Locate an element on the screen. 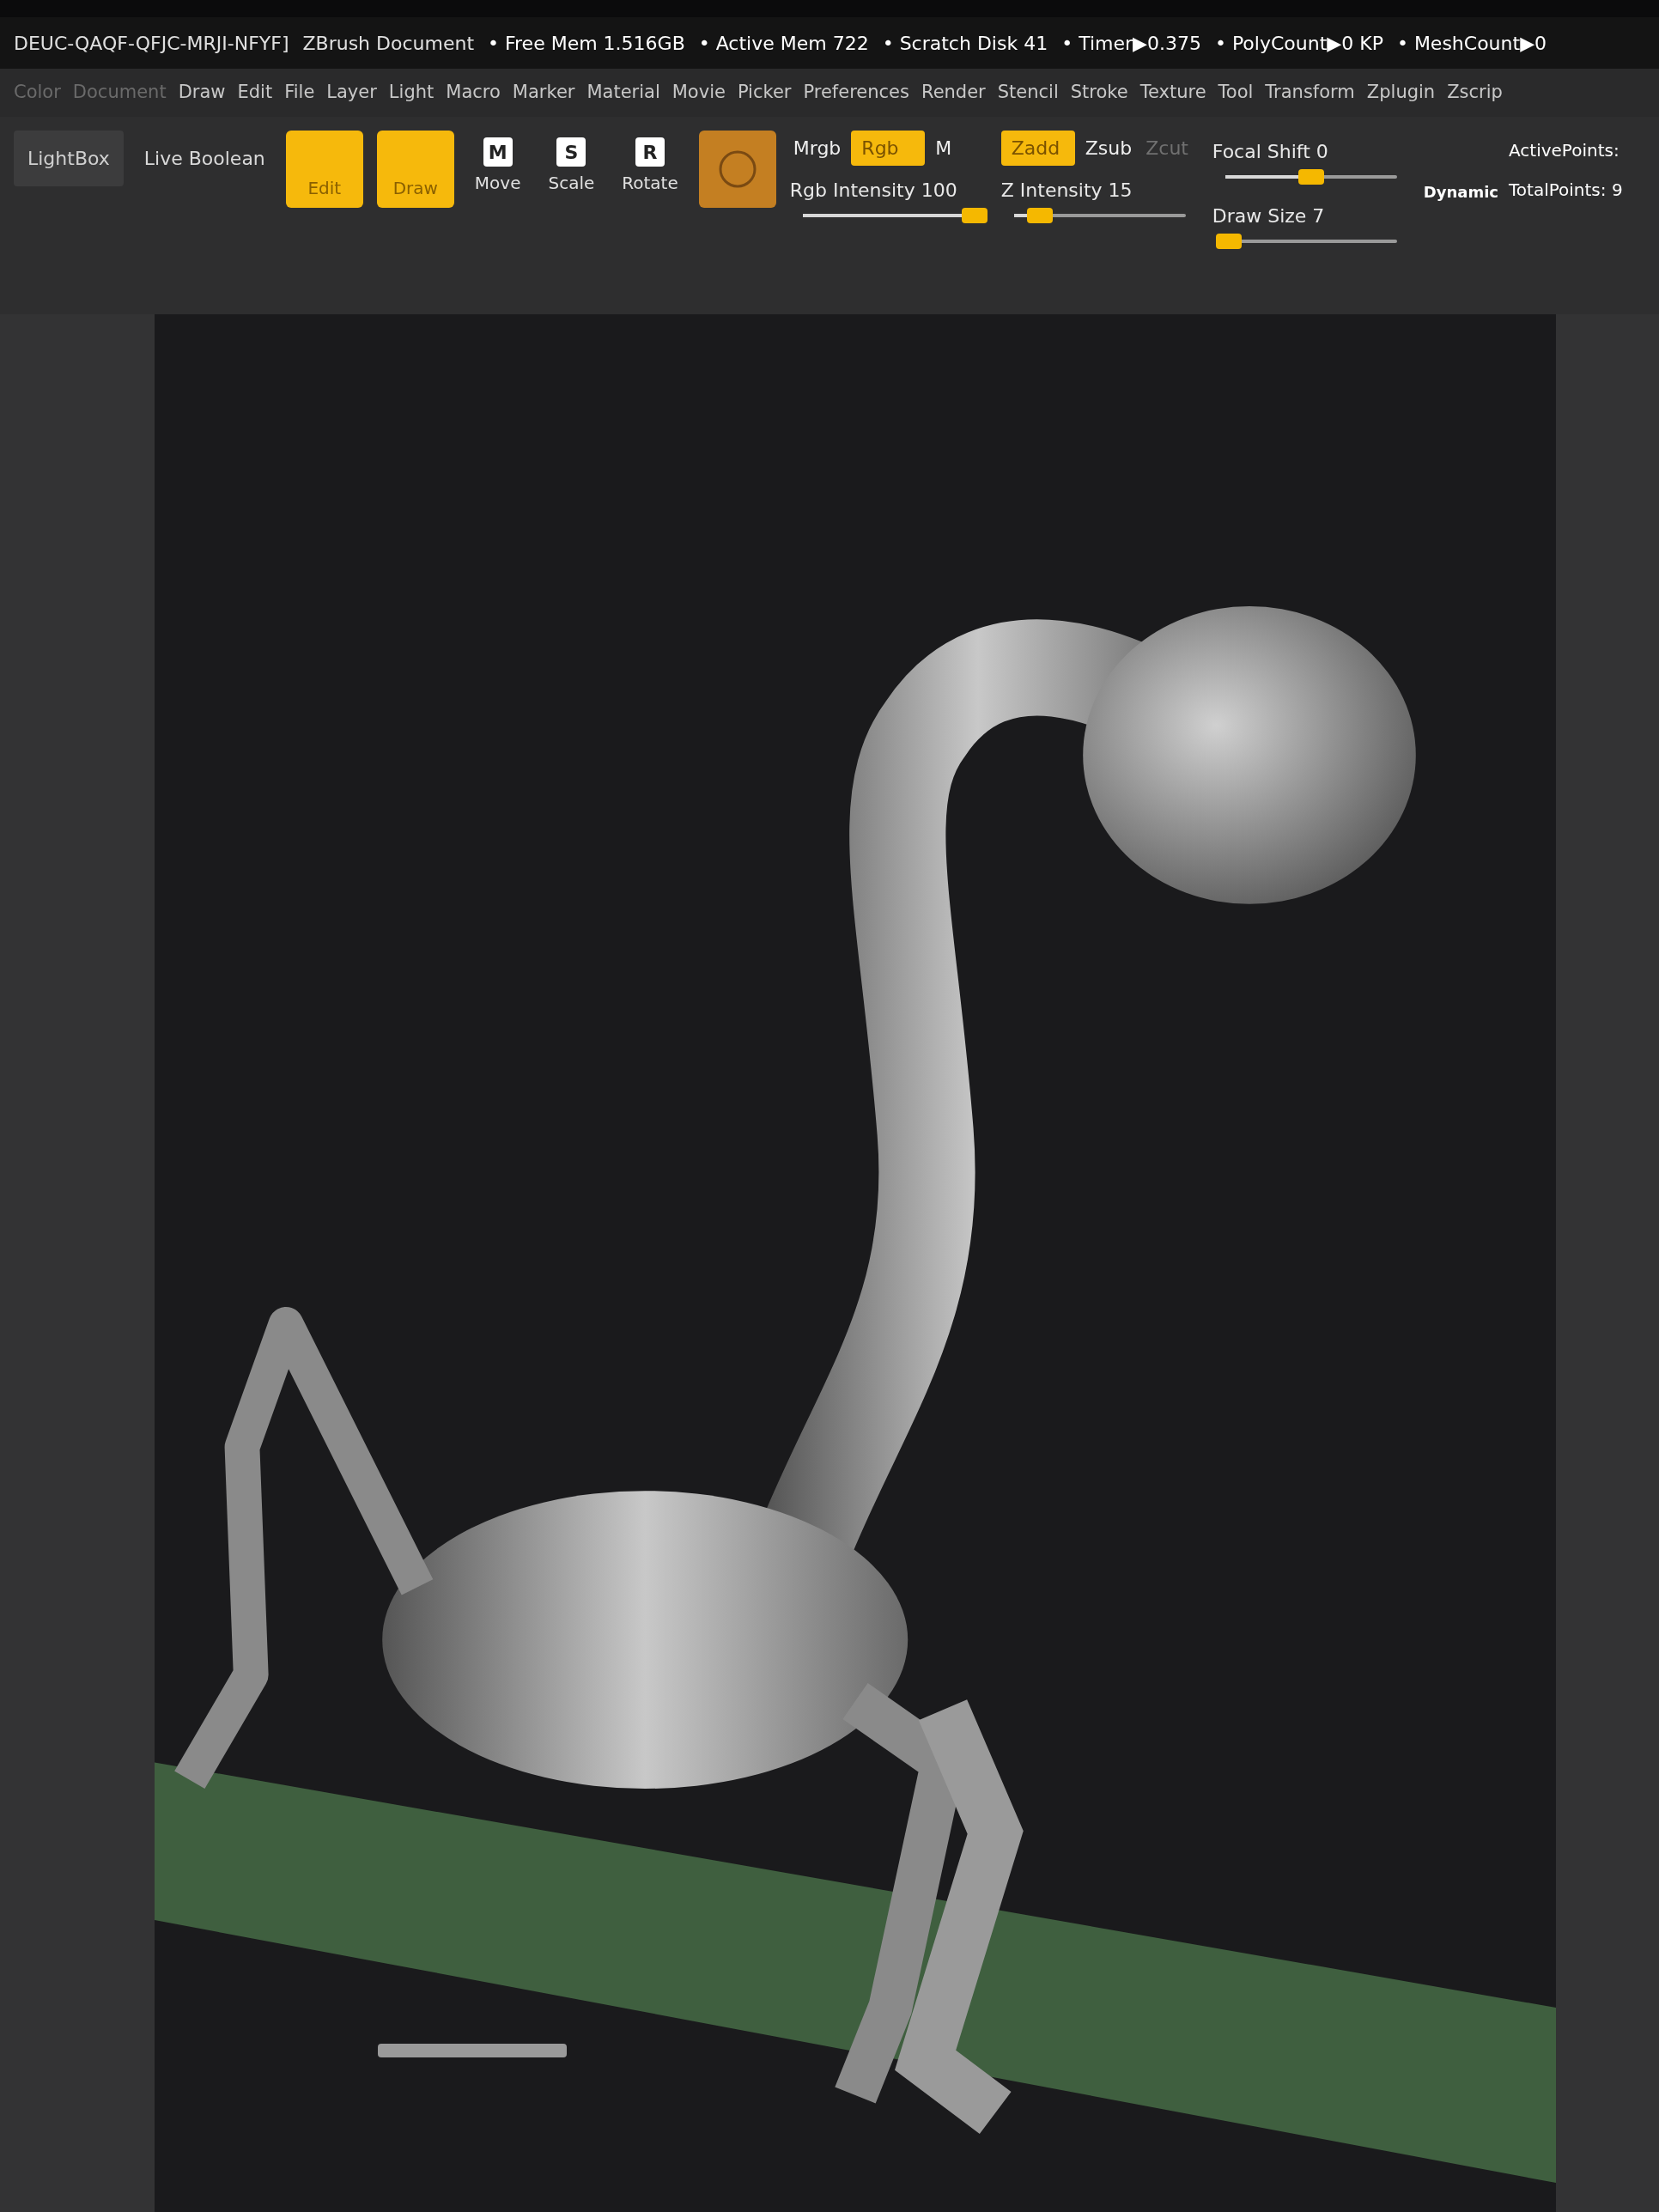 The height and width of the screenshot is (2212, 1659). menu-item: Render is located at coordinates (953, 92).